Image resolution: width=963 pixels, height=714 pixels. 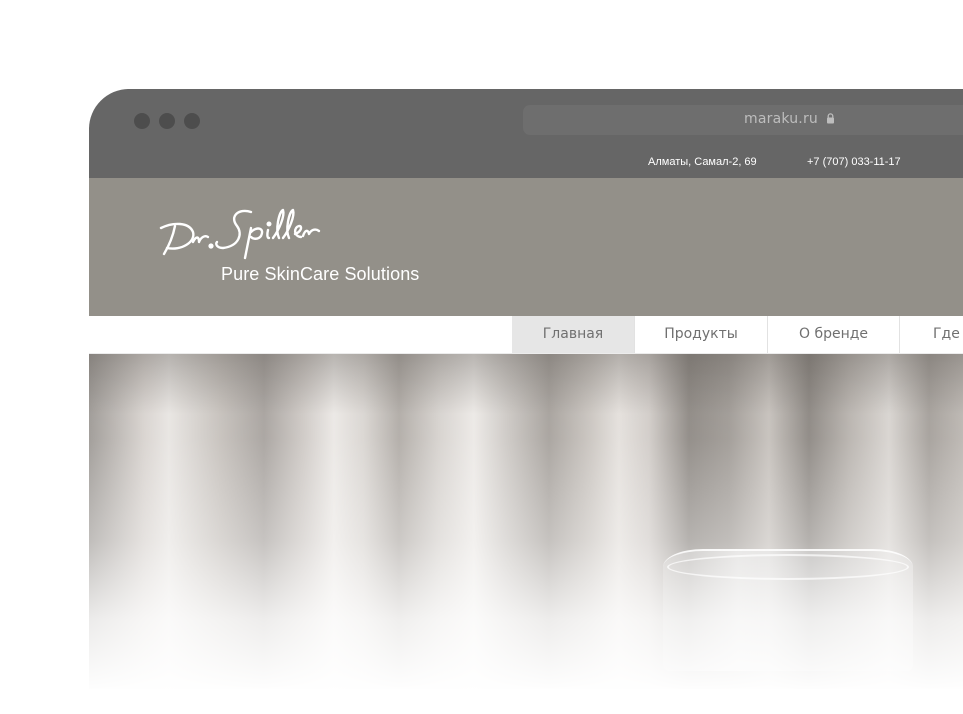 I want to click on logo-script-icon, so click(x=240, y=234).